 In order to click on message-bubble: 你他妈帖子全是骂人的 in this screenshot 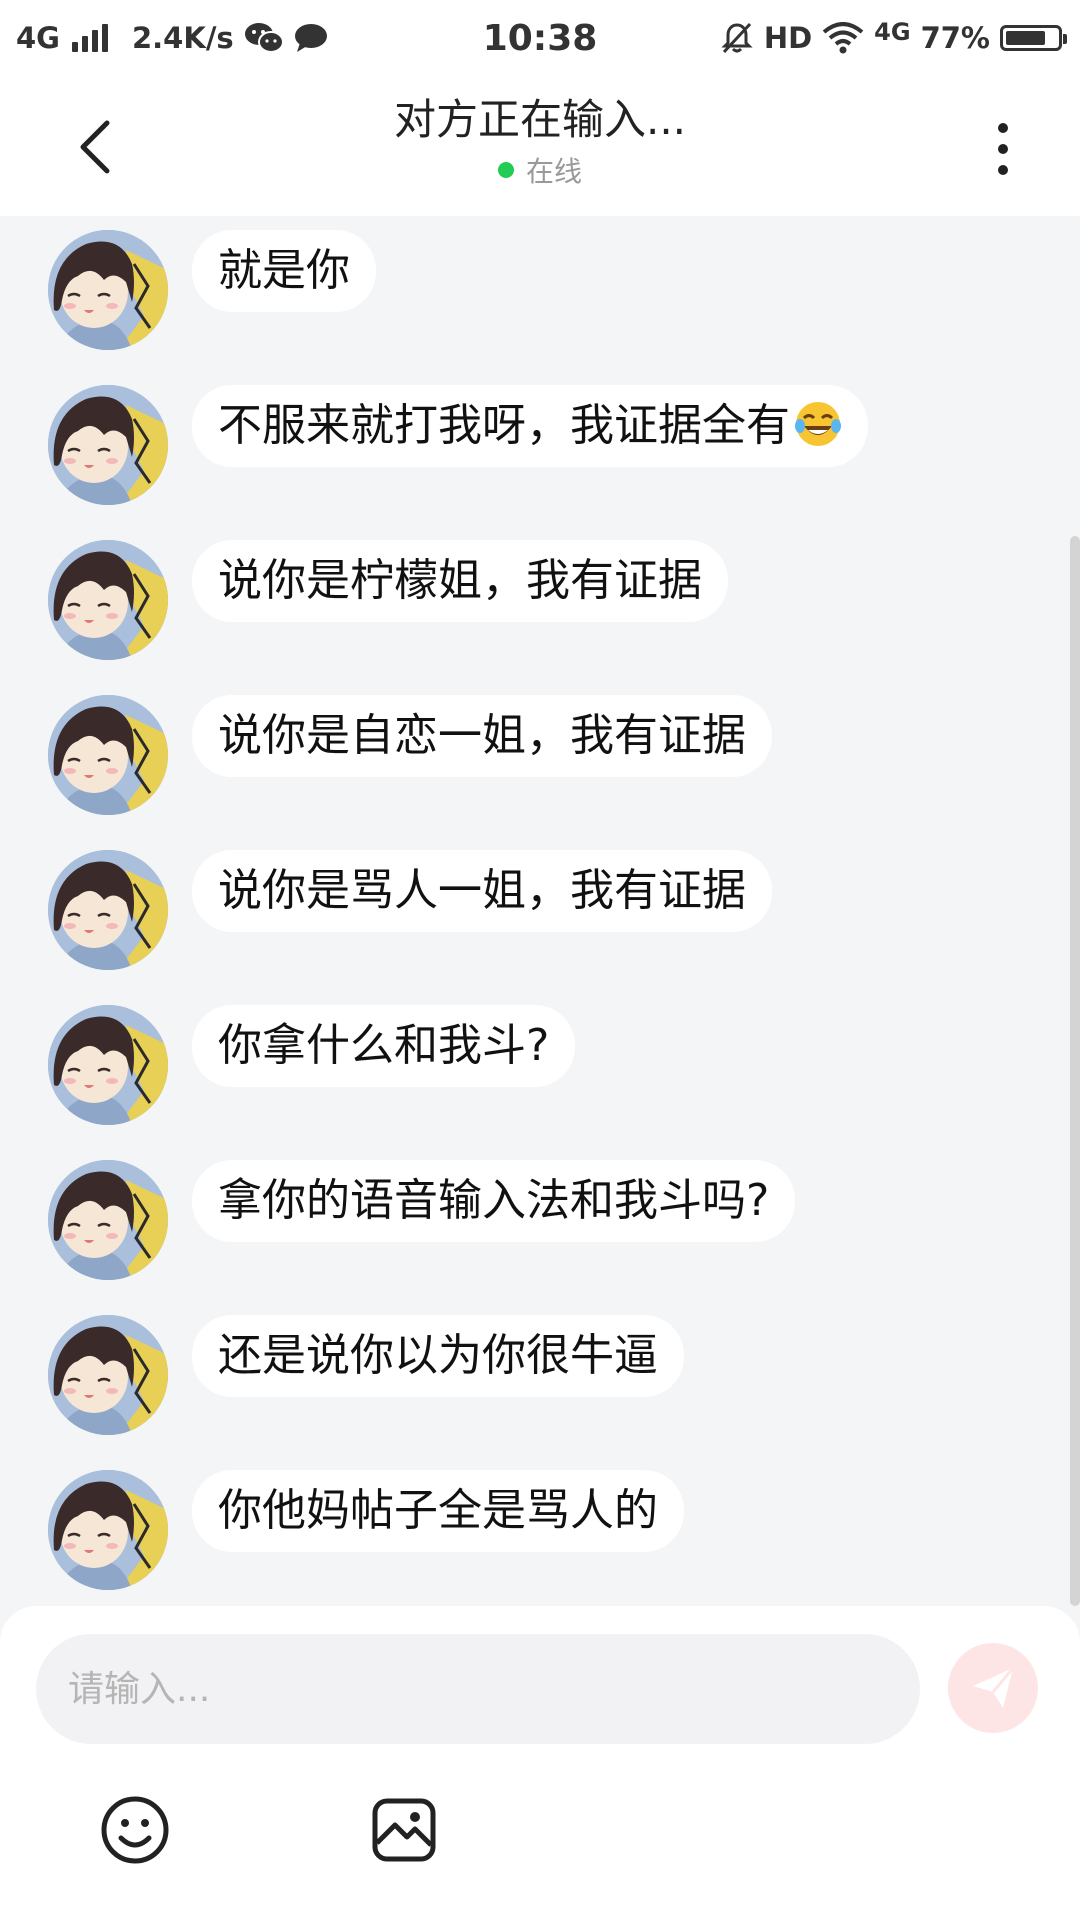, I will do `click(438, 1511)`.